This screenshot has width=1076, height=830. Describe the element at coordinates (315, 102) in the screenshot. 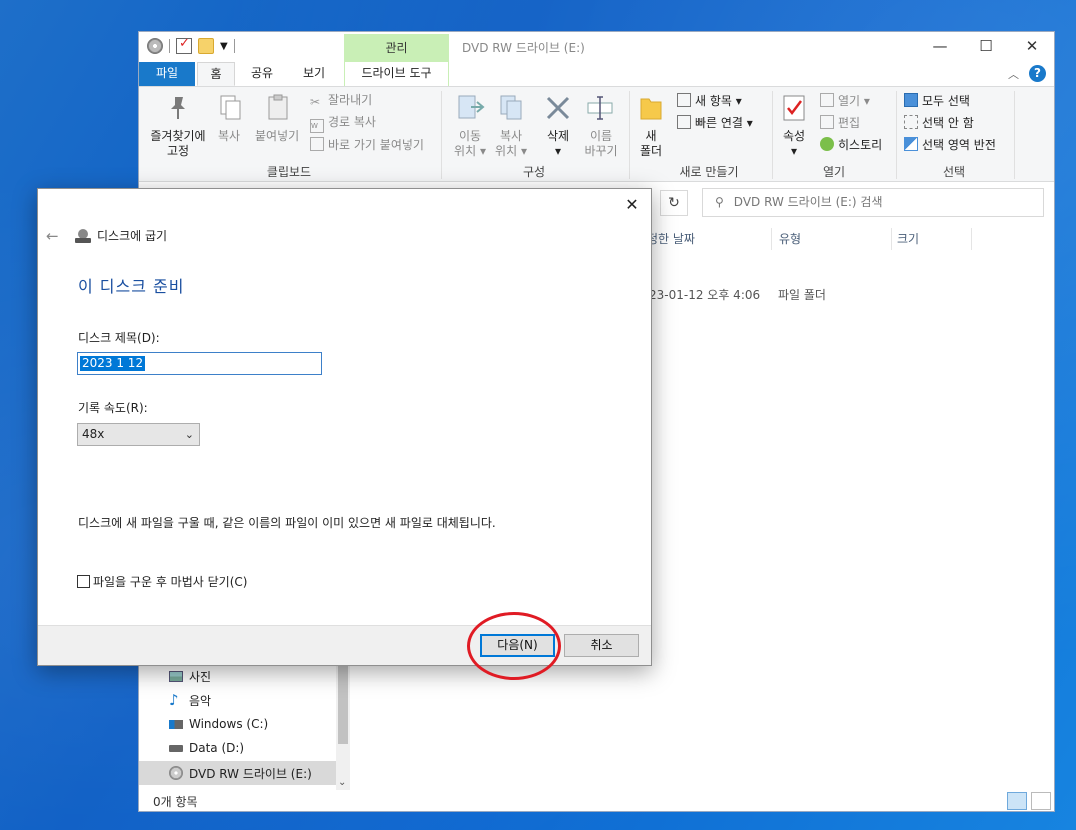

I see `scissors-icon: ✂` at that location.